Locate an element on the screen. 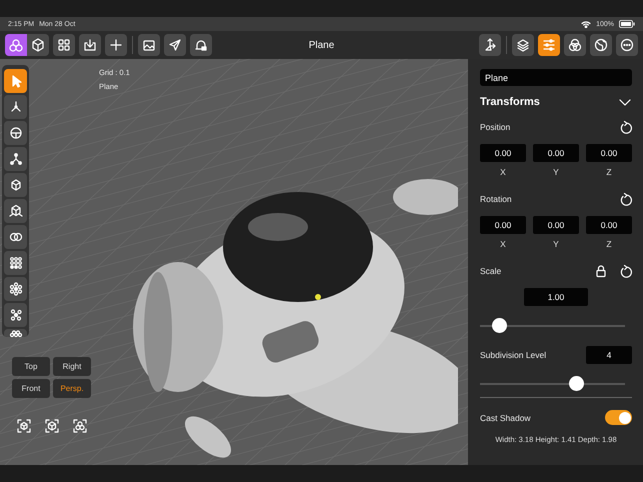 This screenshot has height=482, width=643. cube-button is located at coordinates (38, 45).